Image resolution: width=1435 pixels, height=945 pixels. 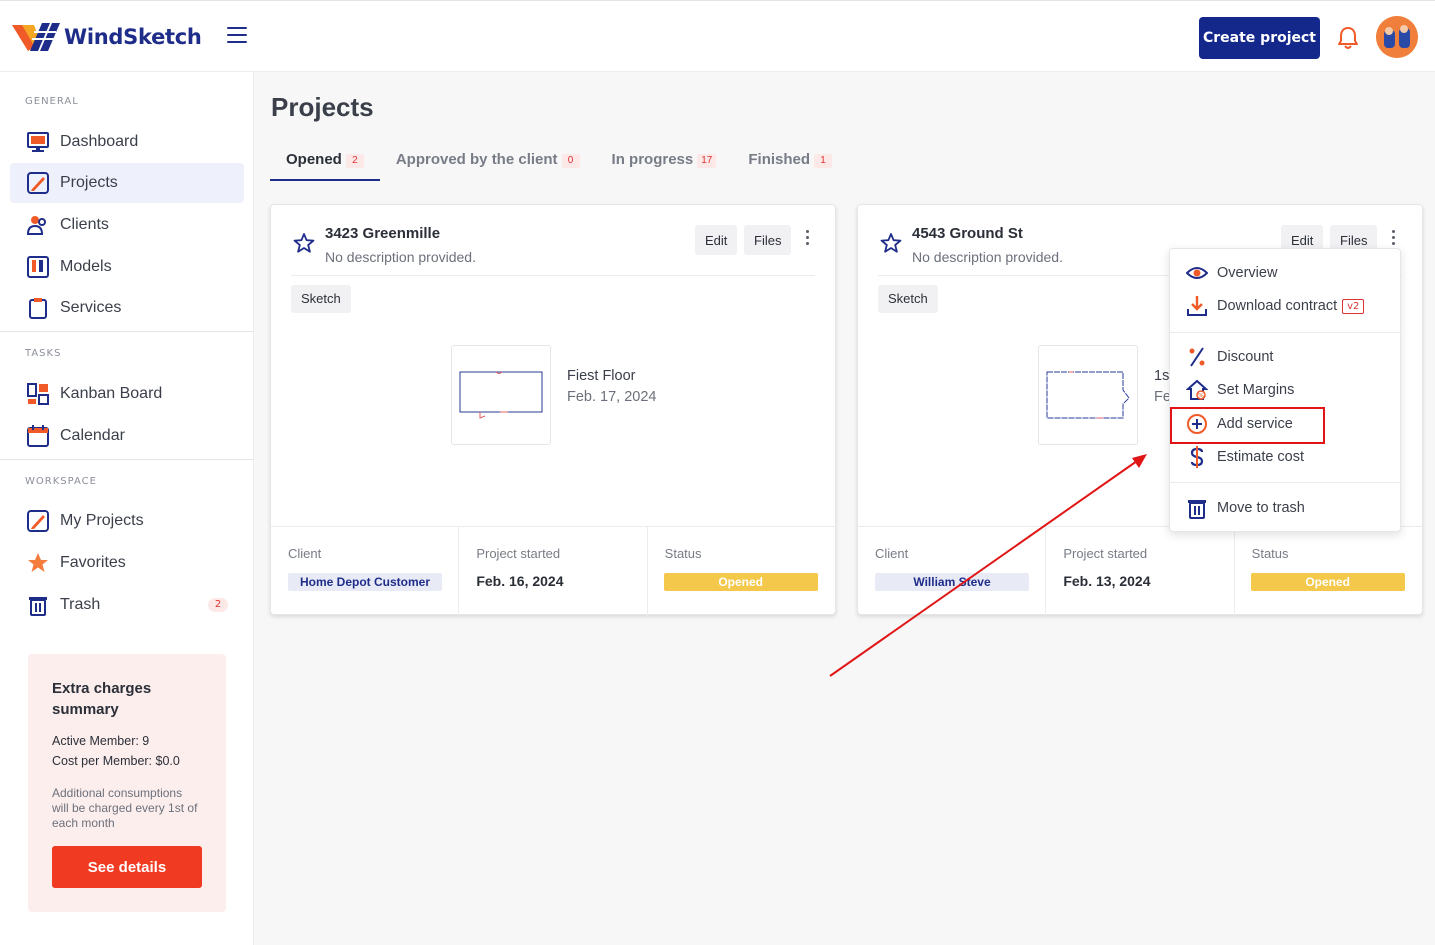 I want to click on active-member-text: Active Member: 9, so click(x=101, y=741).